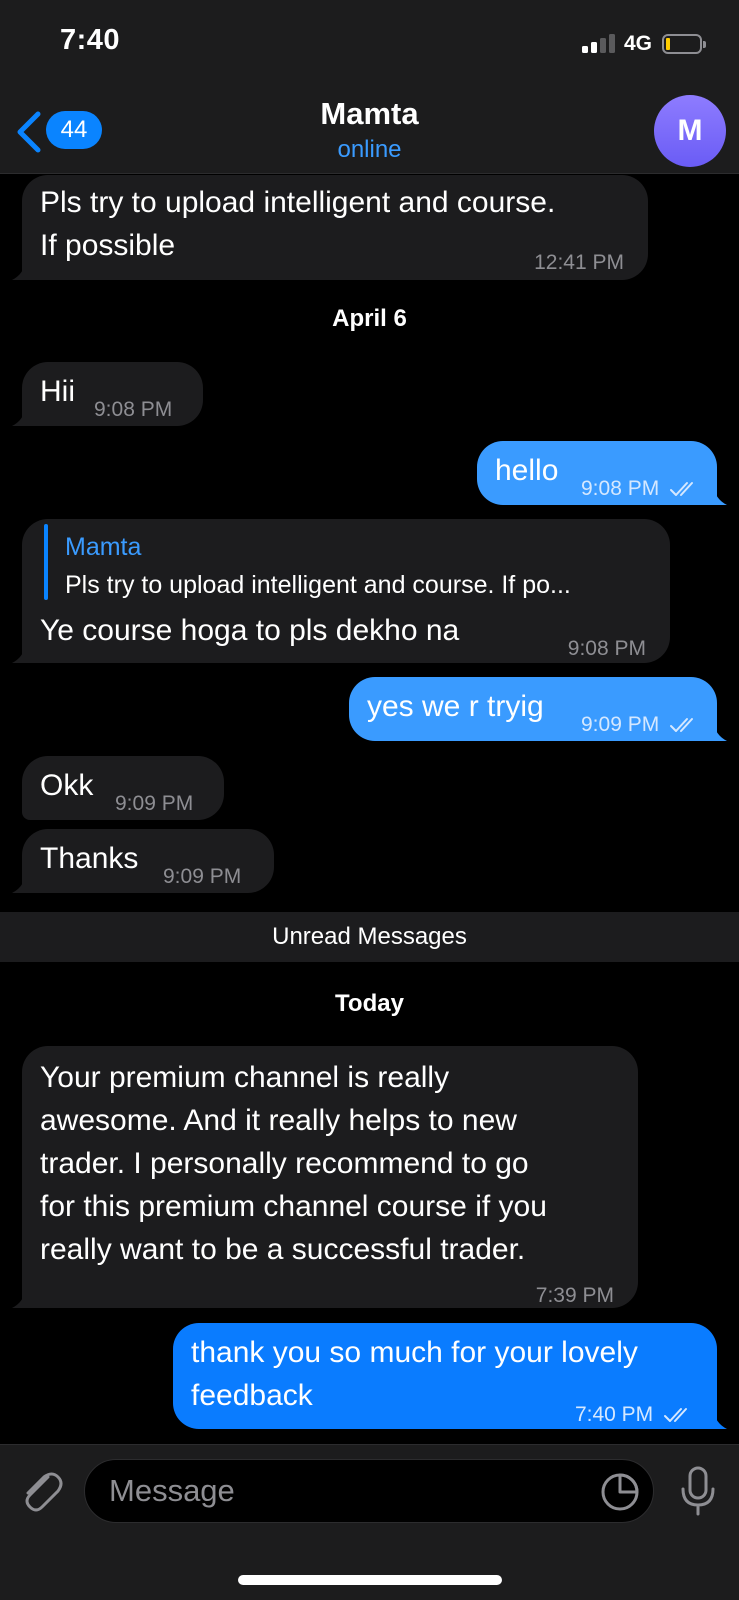 This screenshot has width=739, height=1600. What do you see at coordinates (107, 394) in the screenshot?
I see `message-bubble-incoming: Hii 9:08 PM` at bounding box center [107, 394].